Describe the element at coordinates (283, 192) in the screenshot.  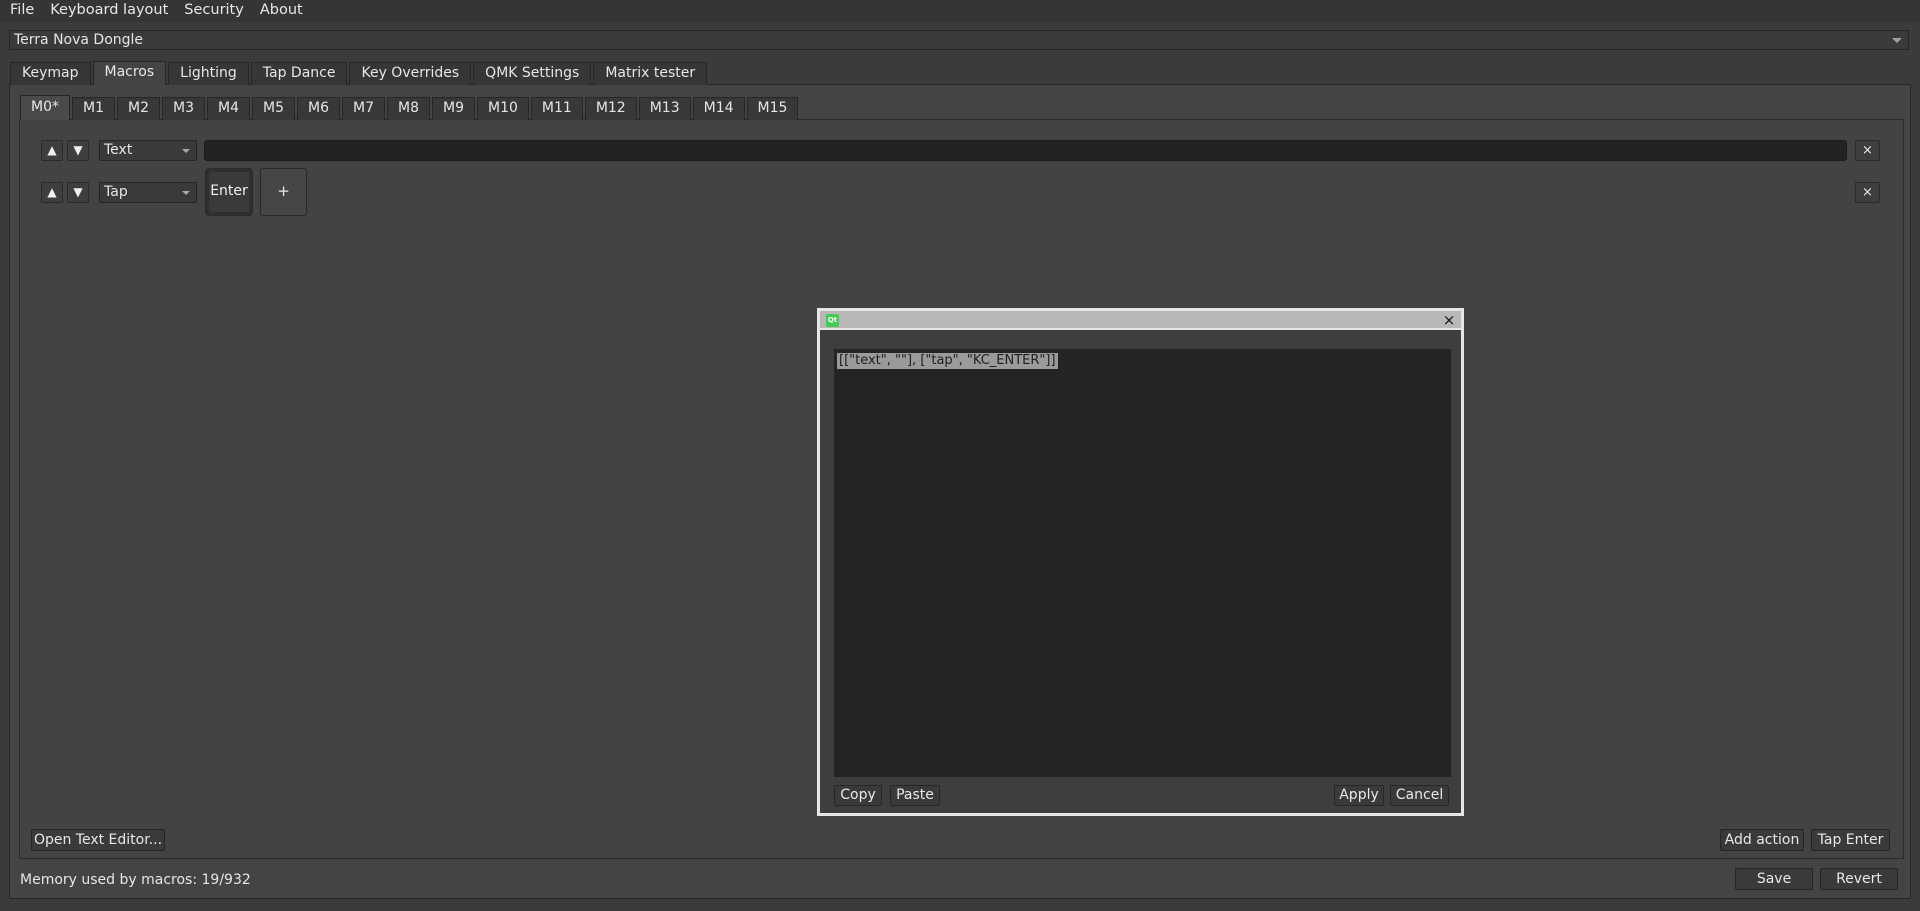
I see `add-key-button: +` at that location.